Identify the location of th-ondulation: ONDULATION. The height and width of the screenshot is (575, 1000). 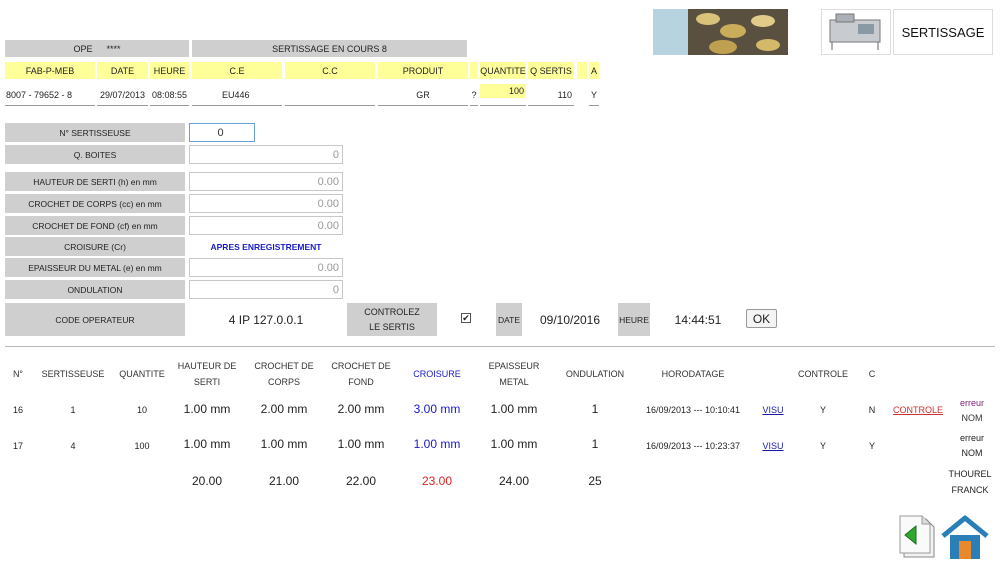
(595, 374).